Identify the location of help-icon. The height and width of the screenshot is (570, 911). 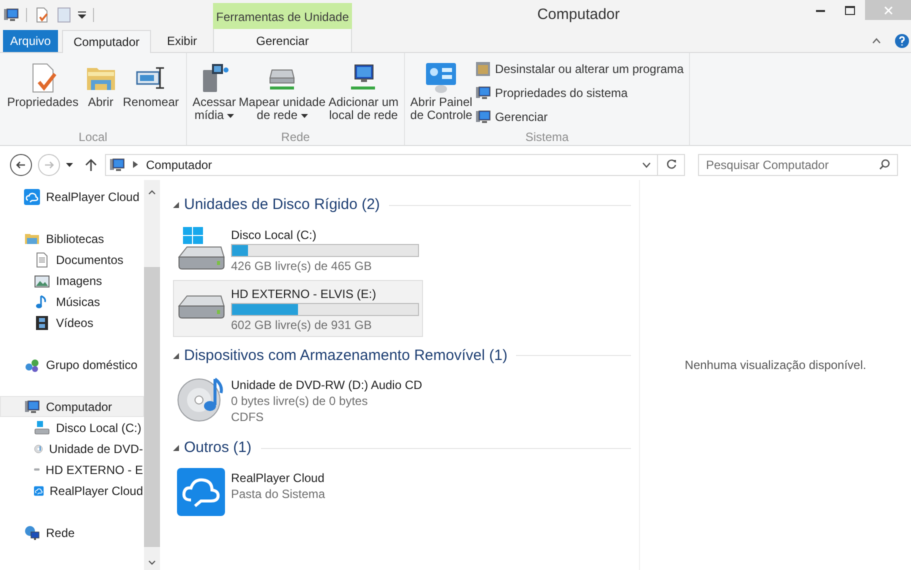
(902, 41).